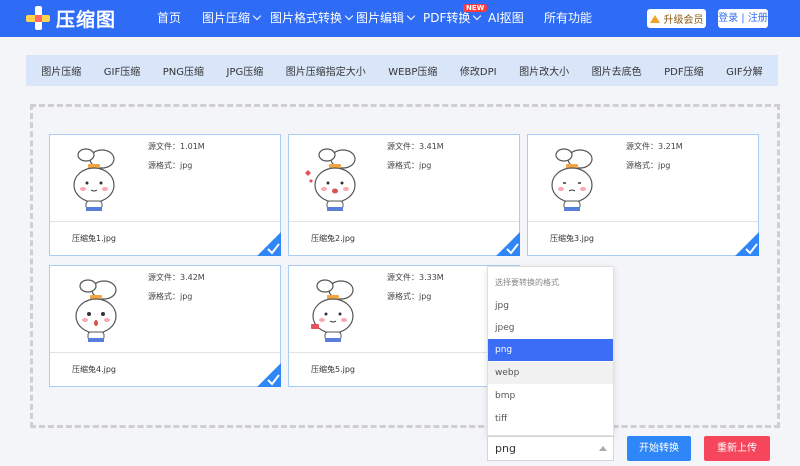  Describe the element at coordinates (38, 18) in the screenshot. I see `logo-icon` at that location.